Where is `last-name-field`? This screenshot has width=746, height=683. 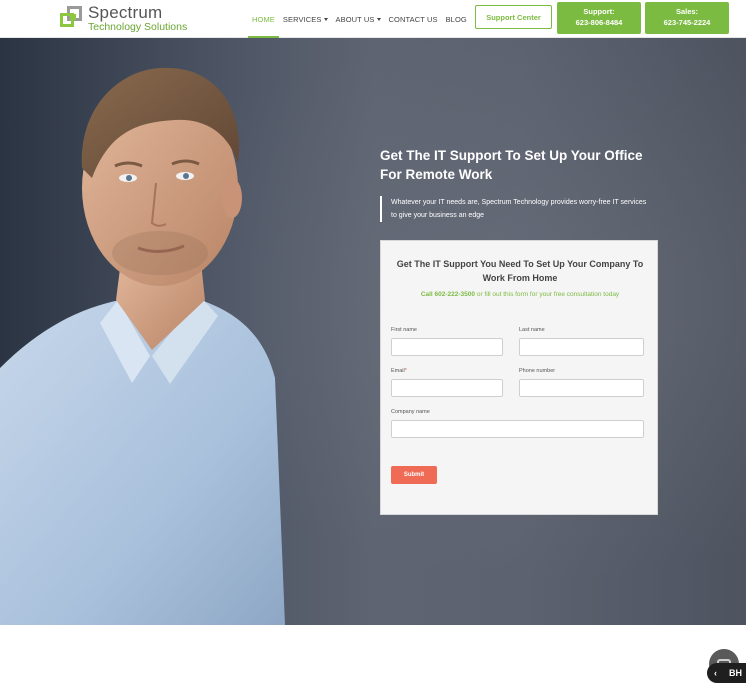
last-name-field is located at coordinates (581, 347).